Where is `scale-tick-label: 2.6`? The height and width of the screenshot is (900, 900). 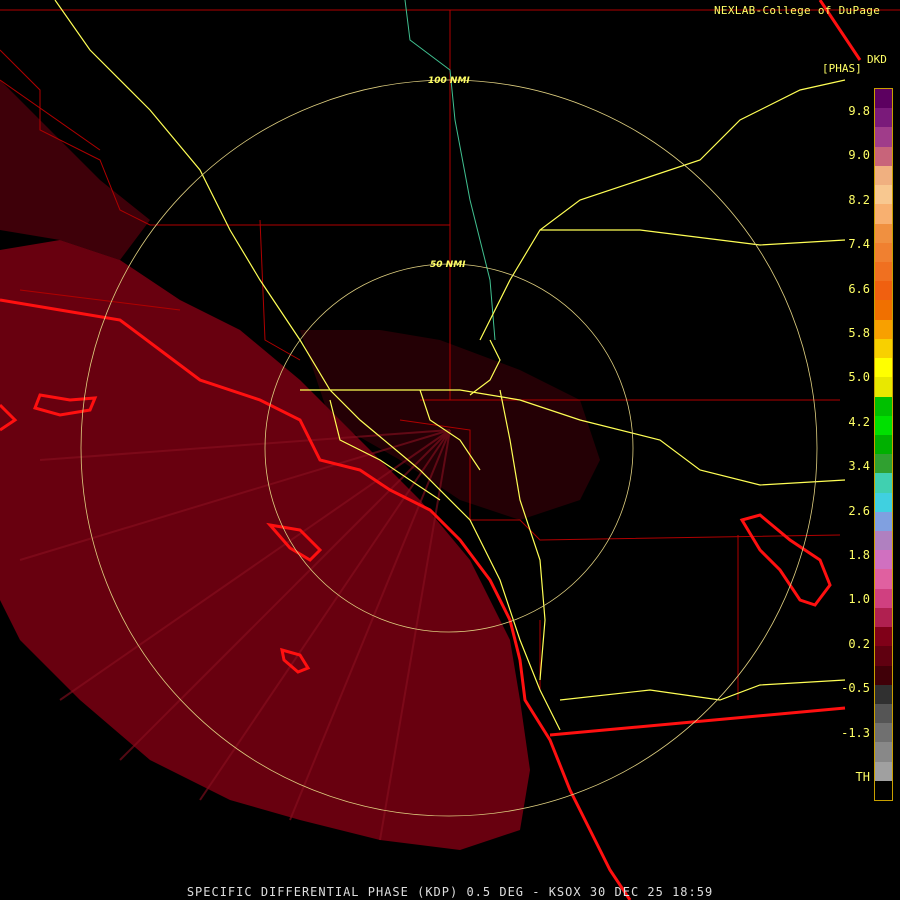
scale-tick-label: 2.6 is located at coordinates (859, 510).